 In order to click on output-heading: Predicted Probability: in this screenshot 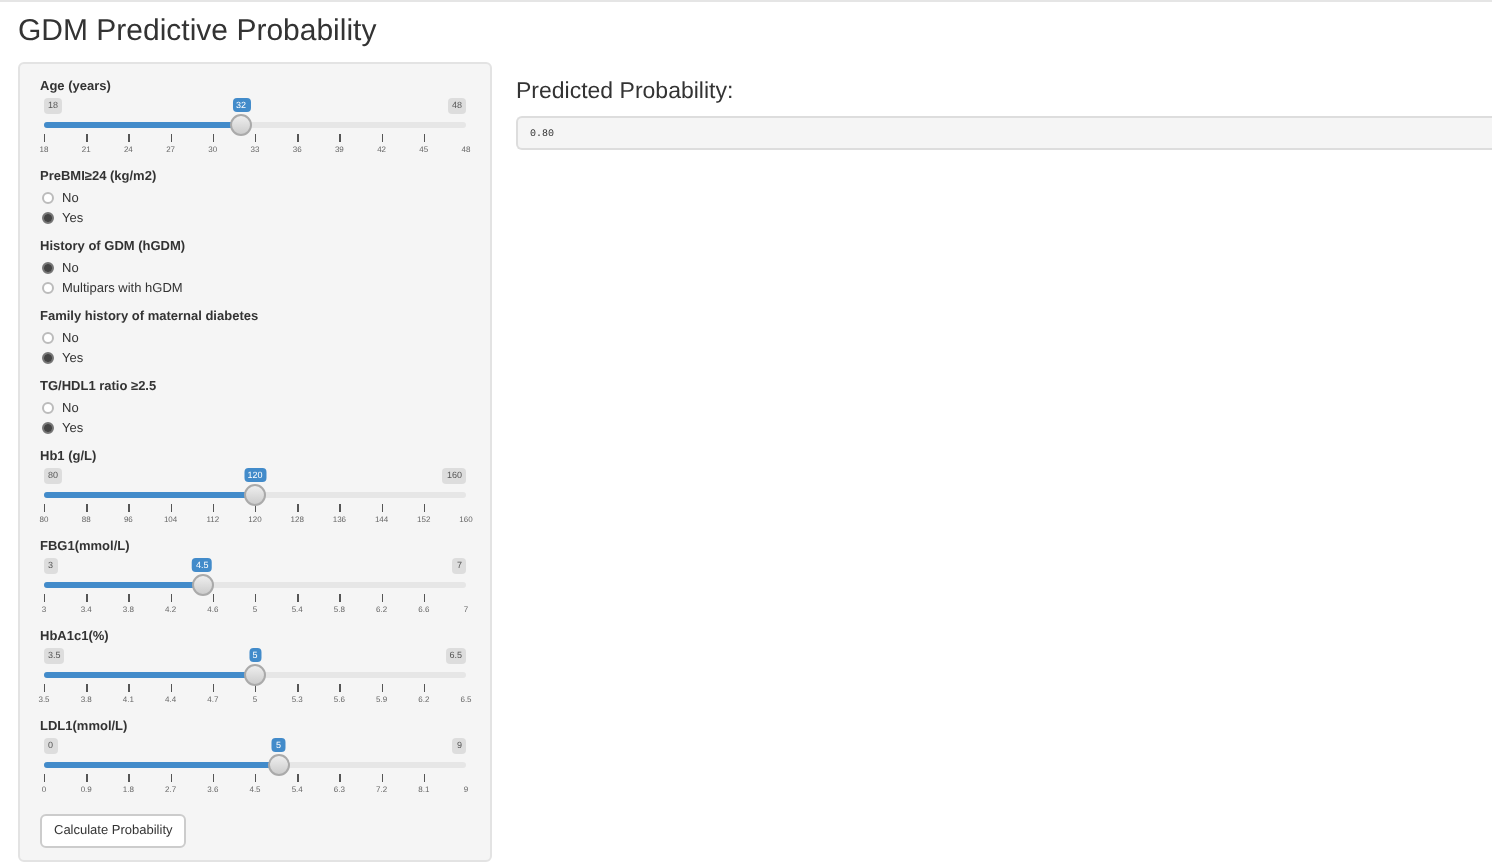, I will do `click(626, 92)`.